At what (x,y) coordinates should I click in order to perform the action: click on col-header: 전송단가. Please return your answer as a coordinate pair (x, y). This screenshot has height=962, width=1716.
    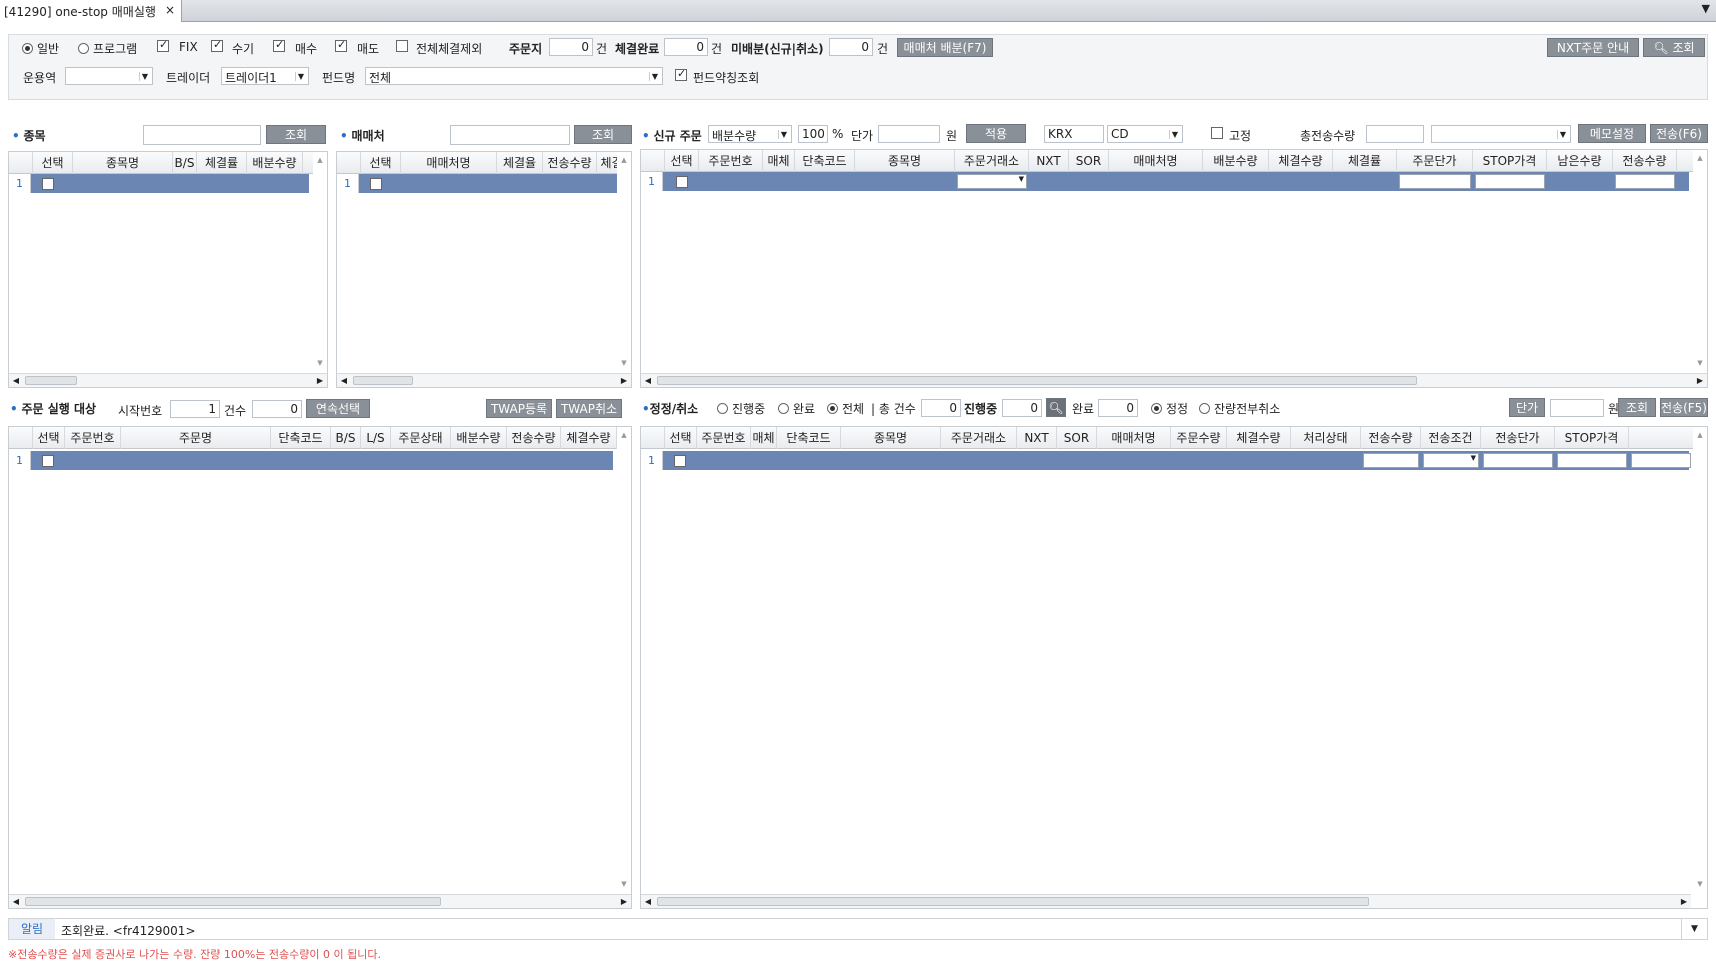
    Looking at the image, I should click on (1518, 438).